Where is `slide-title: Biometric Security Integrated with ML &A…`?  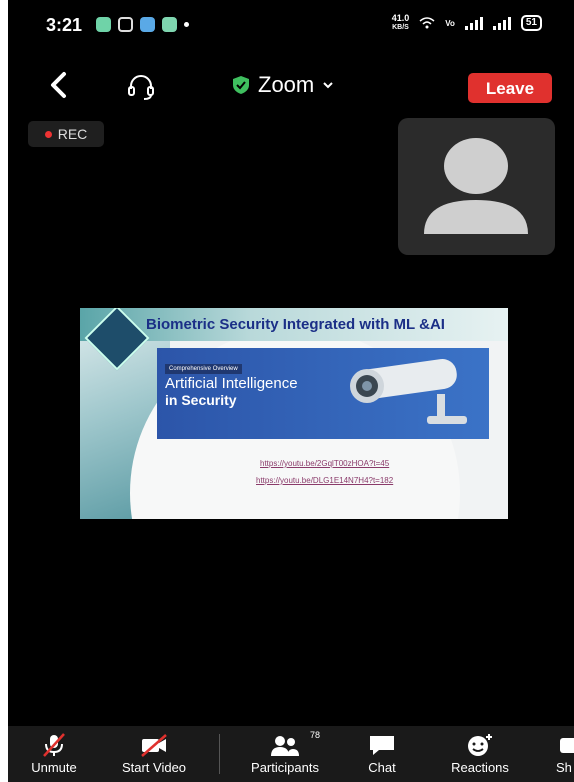 slide-title: Biometric Security Integrated with ML &A… is located at coordinates (295, 324).